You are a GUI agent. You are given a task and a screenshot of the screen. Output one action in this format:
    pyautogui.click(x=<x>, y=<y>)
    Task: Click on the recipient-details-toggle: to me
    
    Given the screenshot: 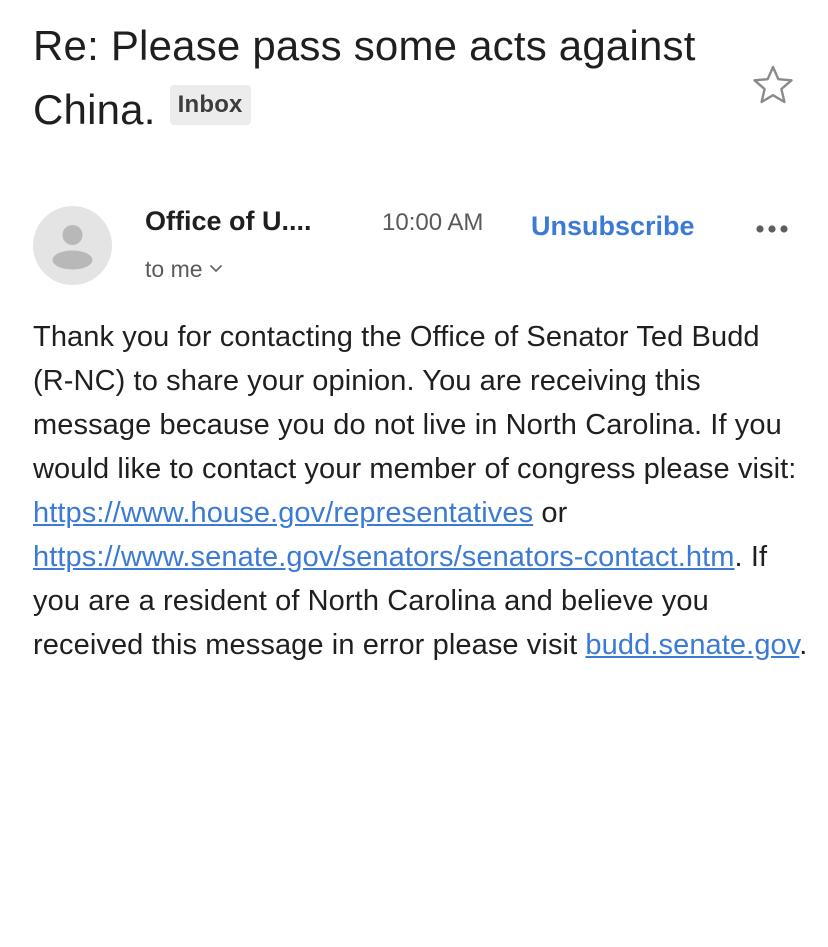 What is the action you would take?
    pyautogui.click(x=184, y=269)
    